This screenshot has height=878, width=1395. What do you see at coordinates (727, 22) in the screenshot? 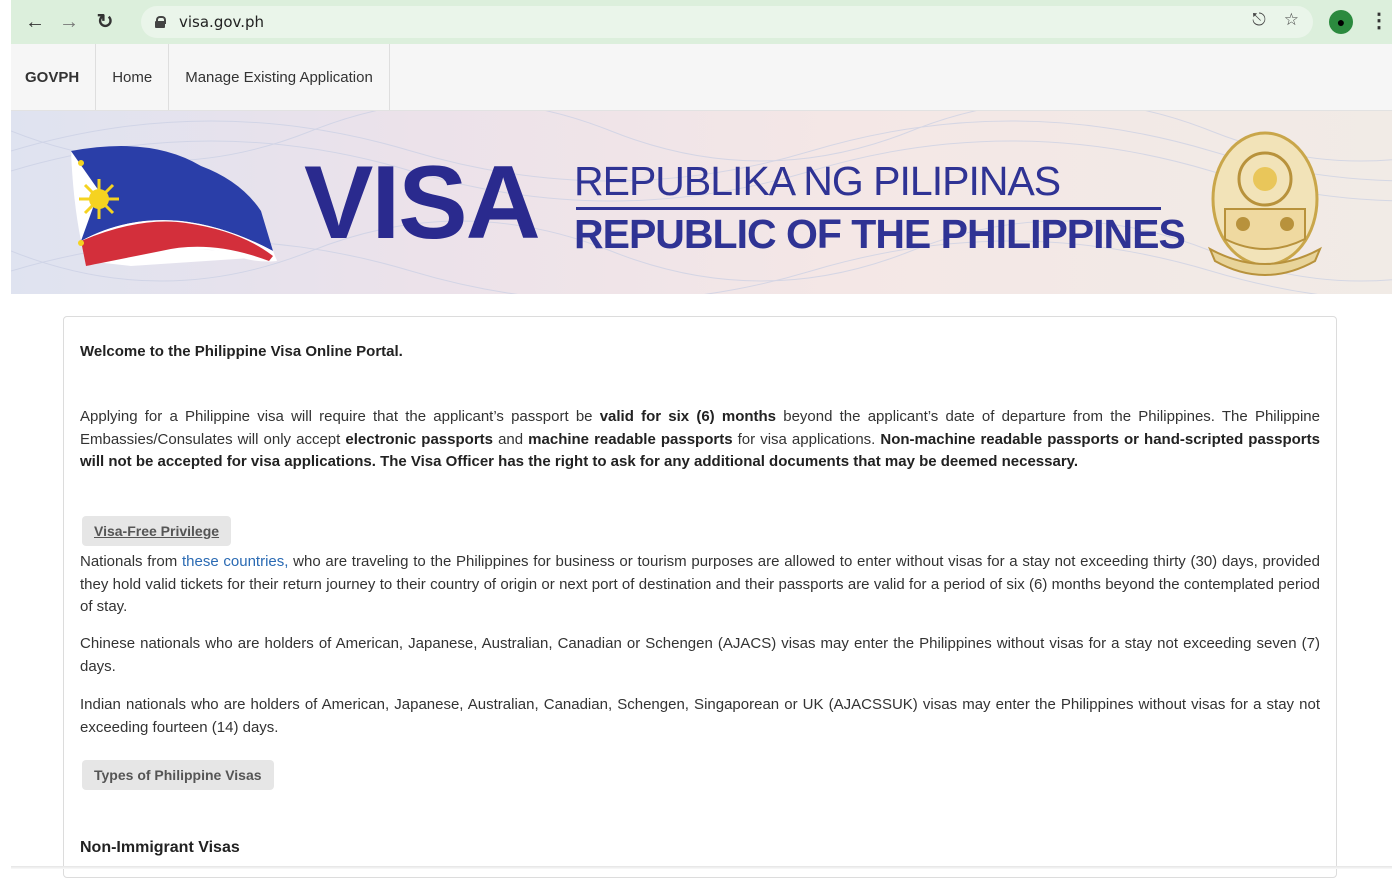
I see `address-bar: visa.gov.ph ⎋ ☆` at bounding box center [727, 22].